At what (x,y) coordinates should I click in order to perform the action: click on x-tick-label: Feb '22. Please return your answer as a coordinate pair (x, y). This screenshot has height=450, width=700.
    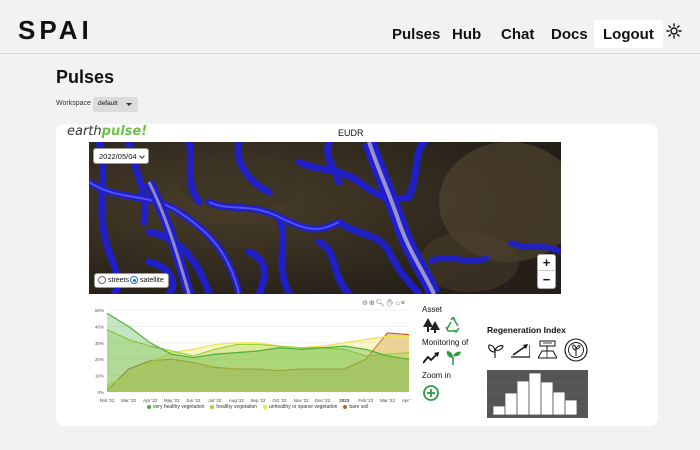
    Looking at the image, I should click on (107, 400).